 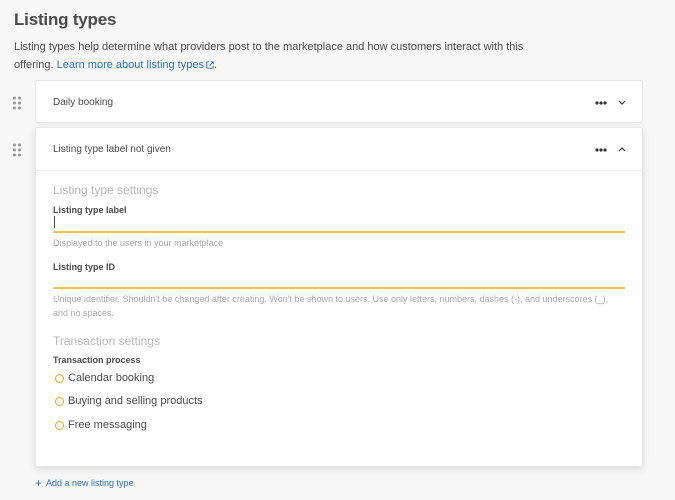 I want to click on external-link-icon, so click(x=210, y=65).